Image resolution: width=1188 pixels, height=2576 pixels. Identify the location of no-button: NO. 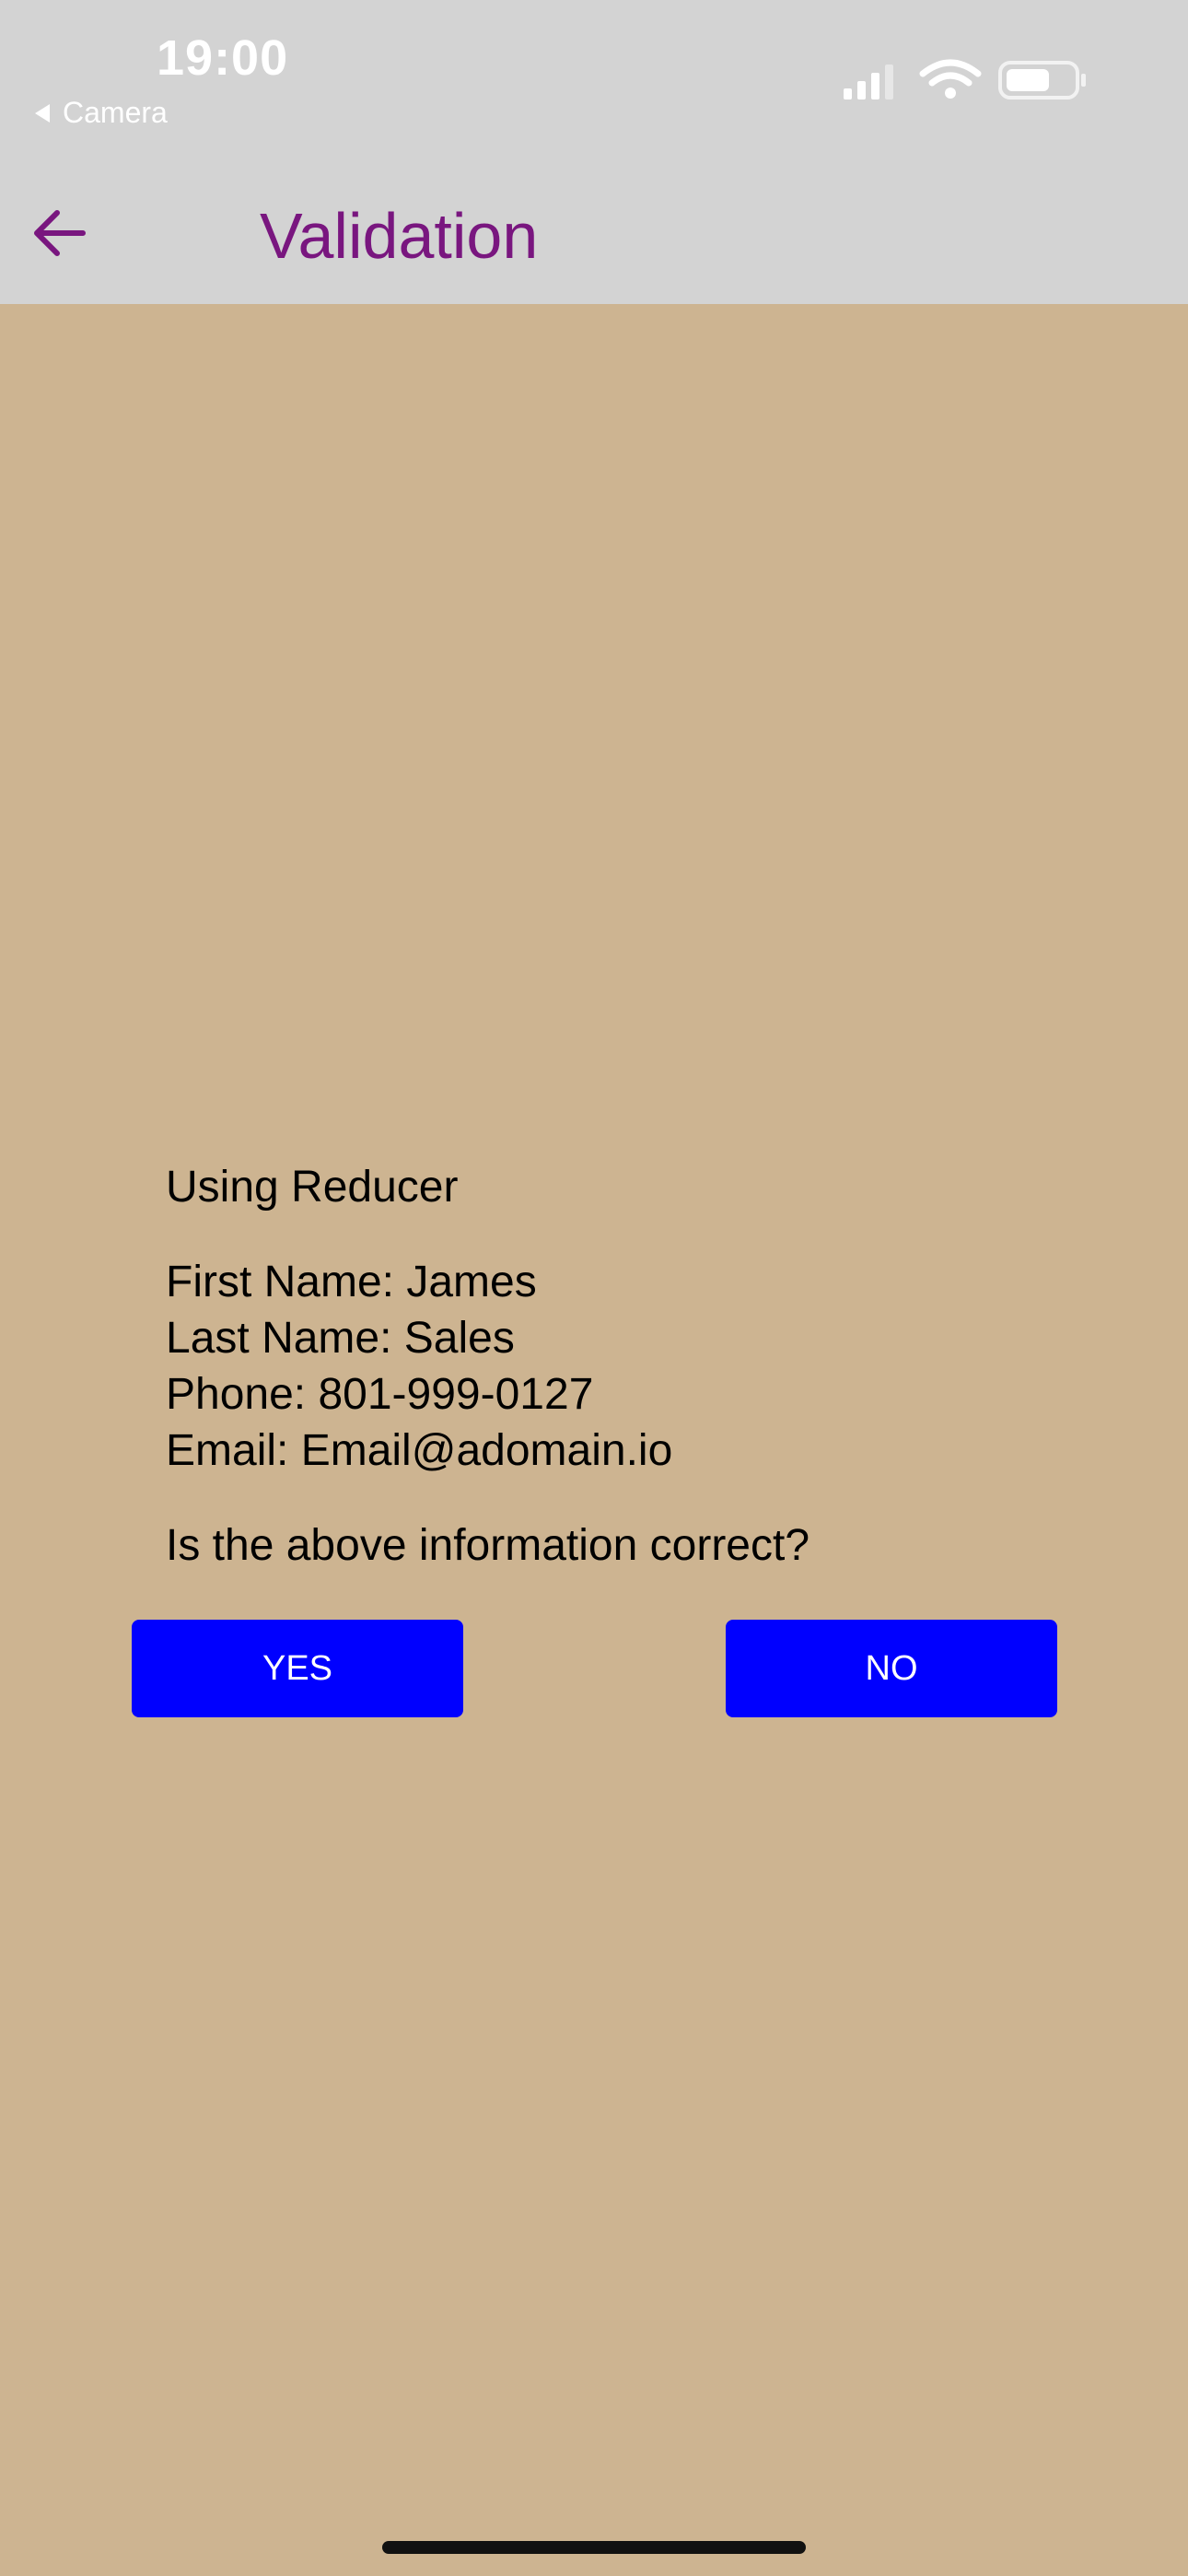
(891, 1668).